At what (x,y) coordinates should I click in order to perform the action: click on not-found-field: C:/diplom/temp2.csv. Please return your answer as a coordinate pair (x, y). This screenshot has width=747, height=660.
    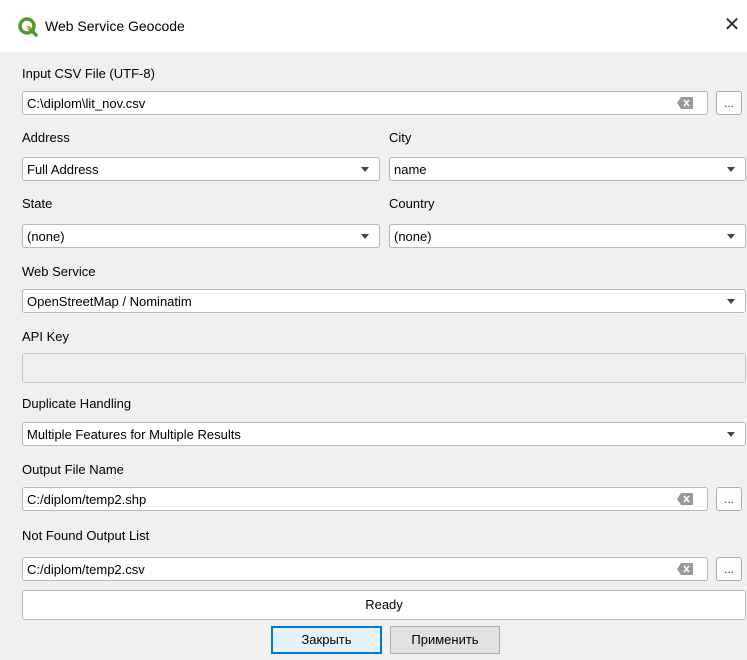
    Looking at the image, I should click on (365, 569).